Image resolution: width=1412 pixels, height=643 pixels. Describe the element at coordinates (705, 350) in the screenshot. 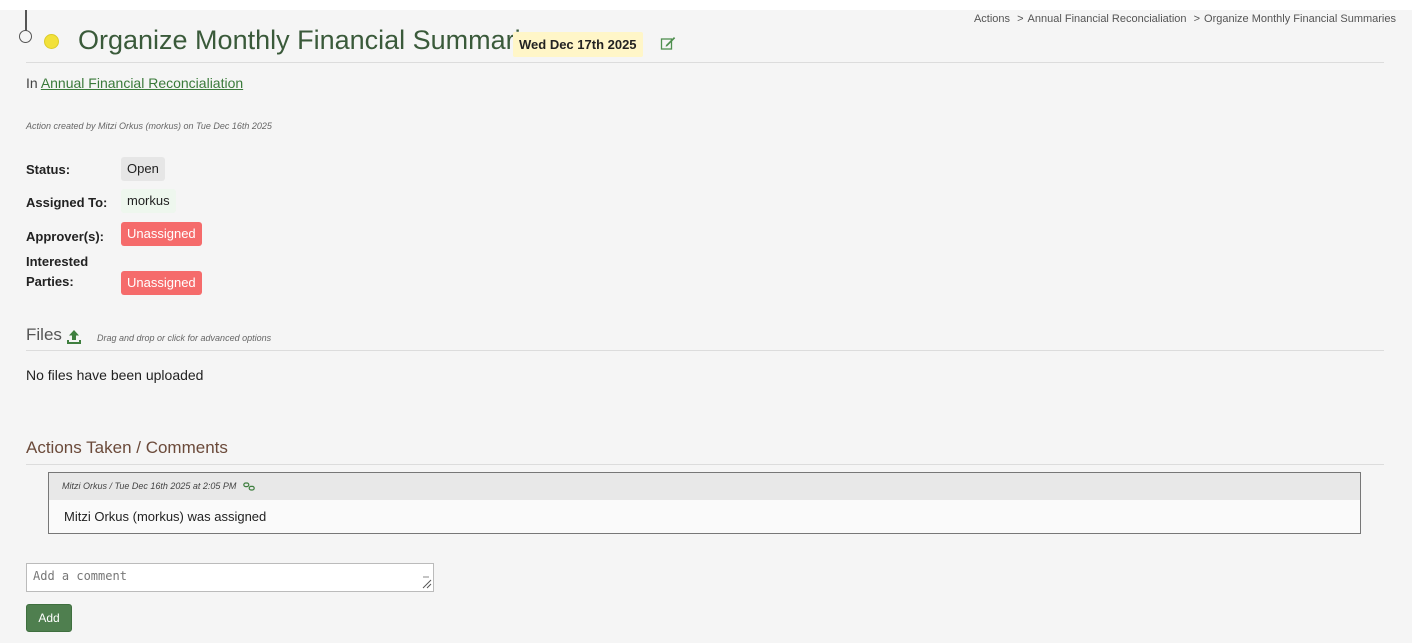

I see `files-divider` at that location.